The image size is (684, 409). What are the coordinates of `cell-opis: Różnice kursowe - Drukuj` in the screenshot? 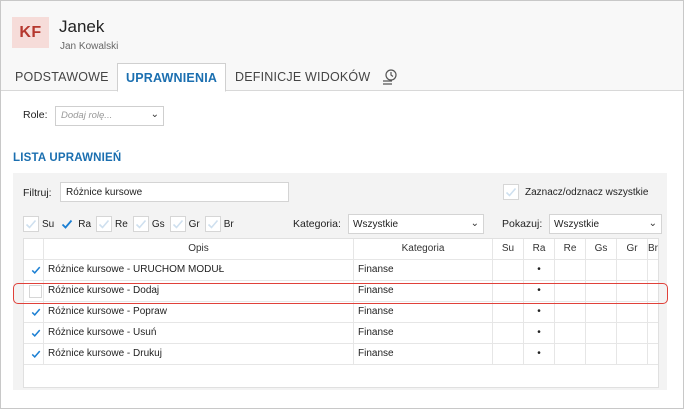 It's located at (198, 354).